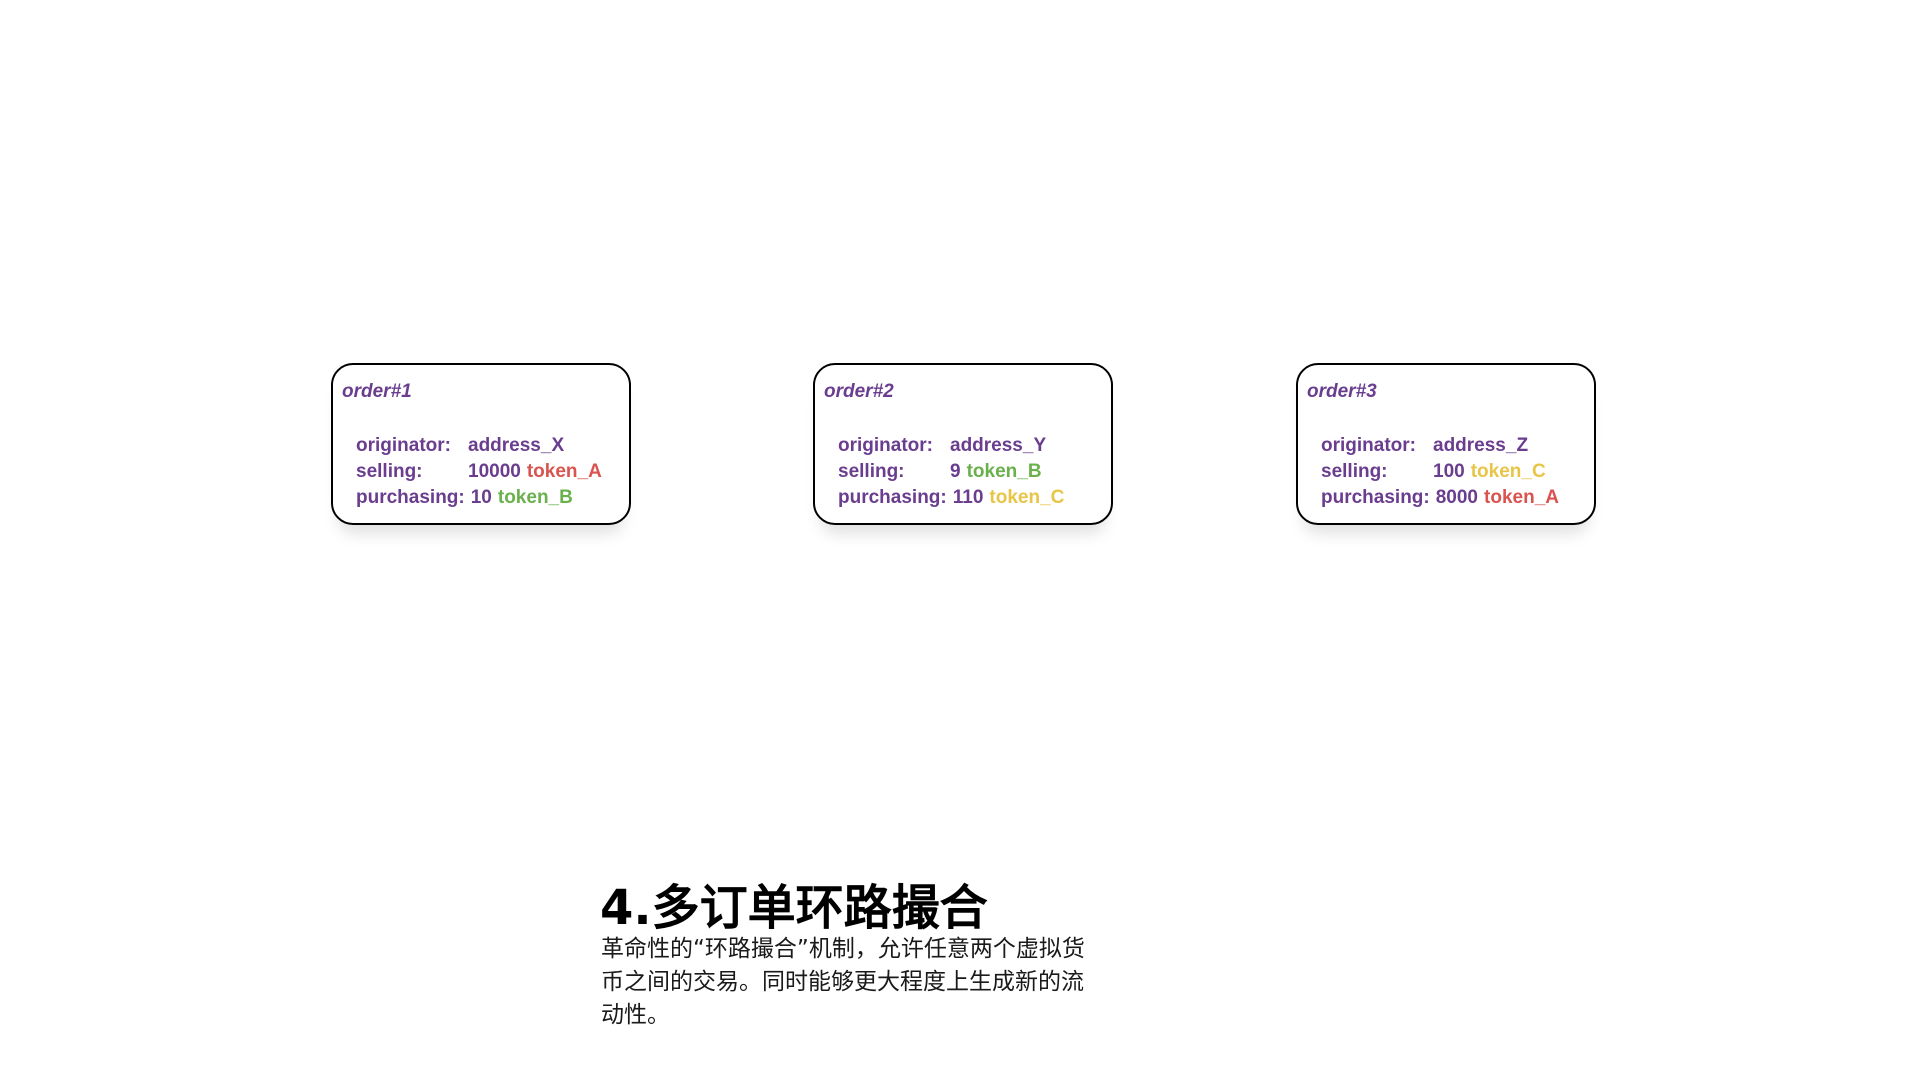 Image resolution: width=1920 pixels, height=1080 pixels. Describe the element at coordinates (955, 471) in the screenshot. I see `selling-amount: 9` at that location.